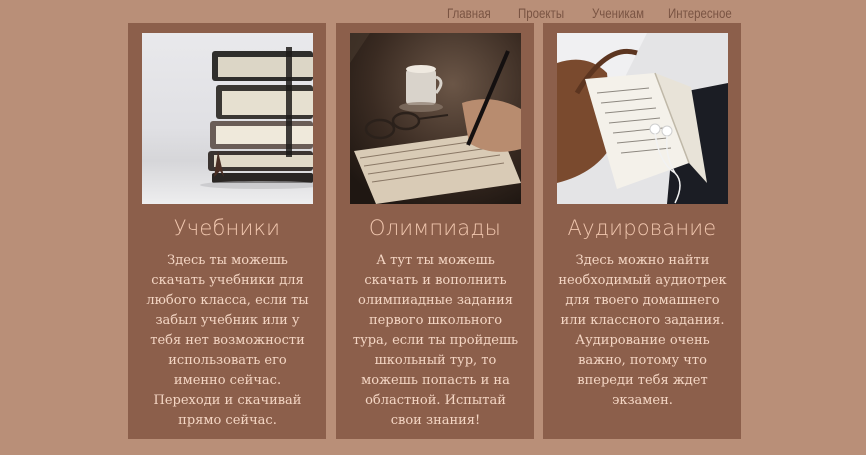  I want to click on card-title: Аудирование, so click(642, 228).